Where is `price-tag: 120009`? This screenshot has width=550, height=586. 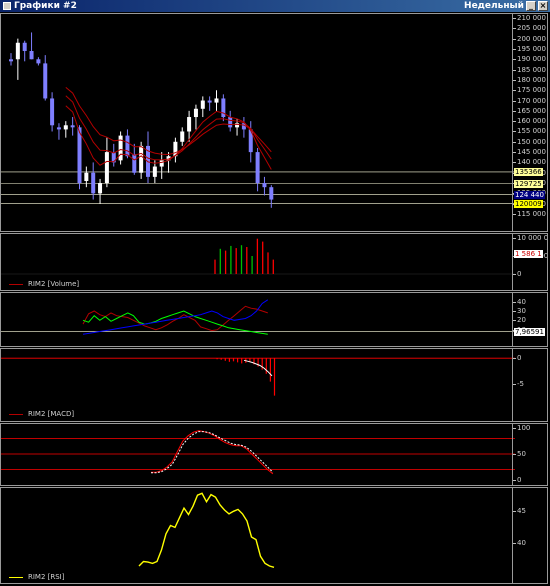 price-tag: 120009 is located at coordinates (528, 203).